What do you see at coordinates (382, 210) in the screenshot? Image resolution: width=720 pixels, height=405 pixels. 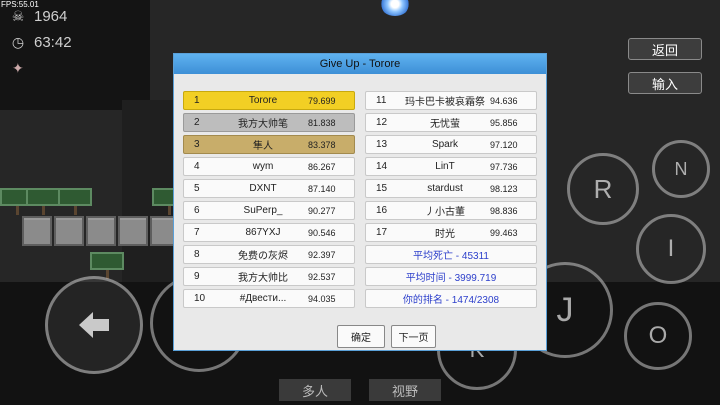 I see `rank-number: 16` at bounding box center [382, 210].